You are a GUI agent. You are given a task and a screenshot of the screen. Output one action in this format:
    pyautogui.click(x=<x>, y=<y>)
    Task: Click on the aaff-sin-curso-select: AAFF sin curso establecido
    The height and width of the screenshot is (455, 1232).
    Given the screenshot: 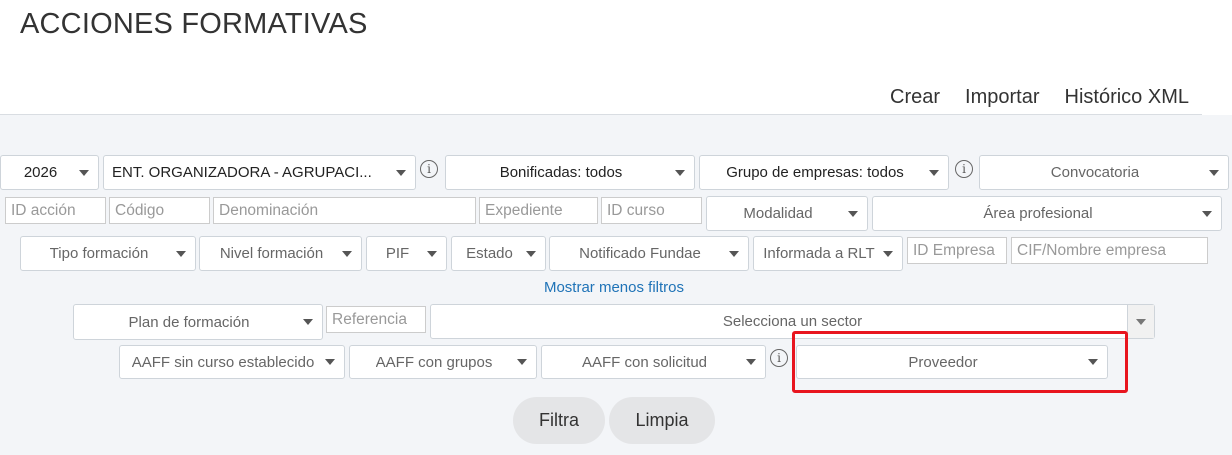 What is the action you would take?
    pyautogui.click(x=232, y=362)
    